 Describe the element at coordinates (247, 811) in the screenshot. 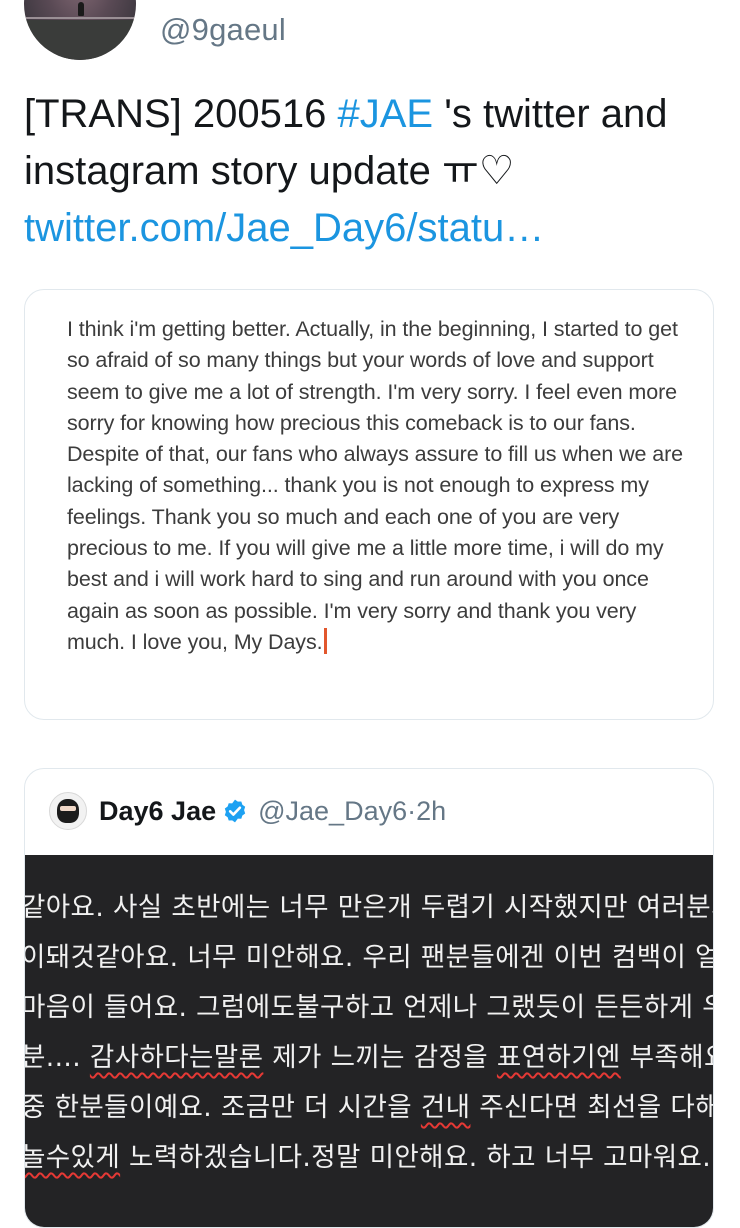

I see `quoted-tweet-header: Day6 Jae @Jae_Day6 · 2h` at that location.